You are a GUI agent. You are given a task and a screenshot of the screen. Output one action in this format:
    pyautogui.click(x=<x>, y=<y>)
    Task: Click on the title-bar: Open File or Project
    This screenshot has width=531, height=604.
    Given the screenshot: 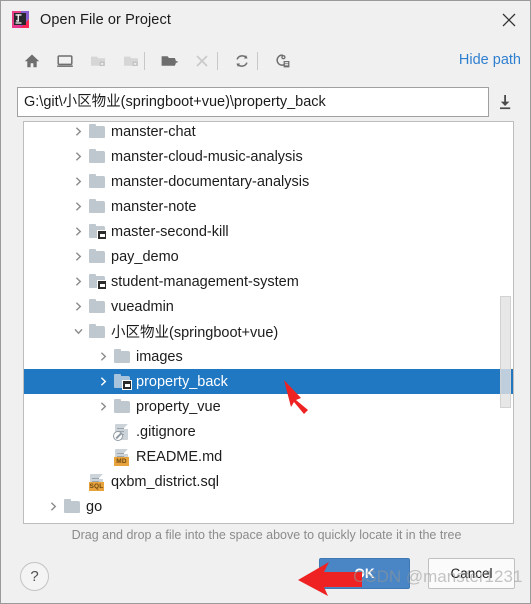 What is the action you would take?
    pyautogui.click(x=265, y=19)
    